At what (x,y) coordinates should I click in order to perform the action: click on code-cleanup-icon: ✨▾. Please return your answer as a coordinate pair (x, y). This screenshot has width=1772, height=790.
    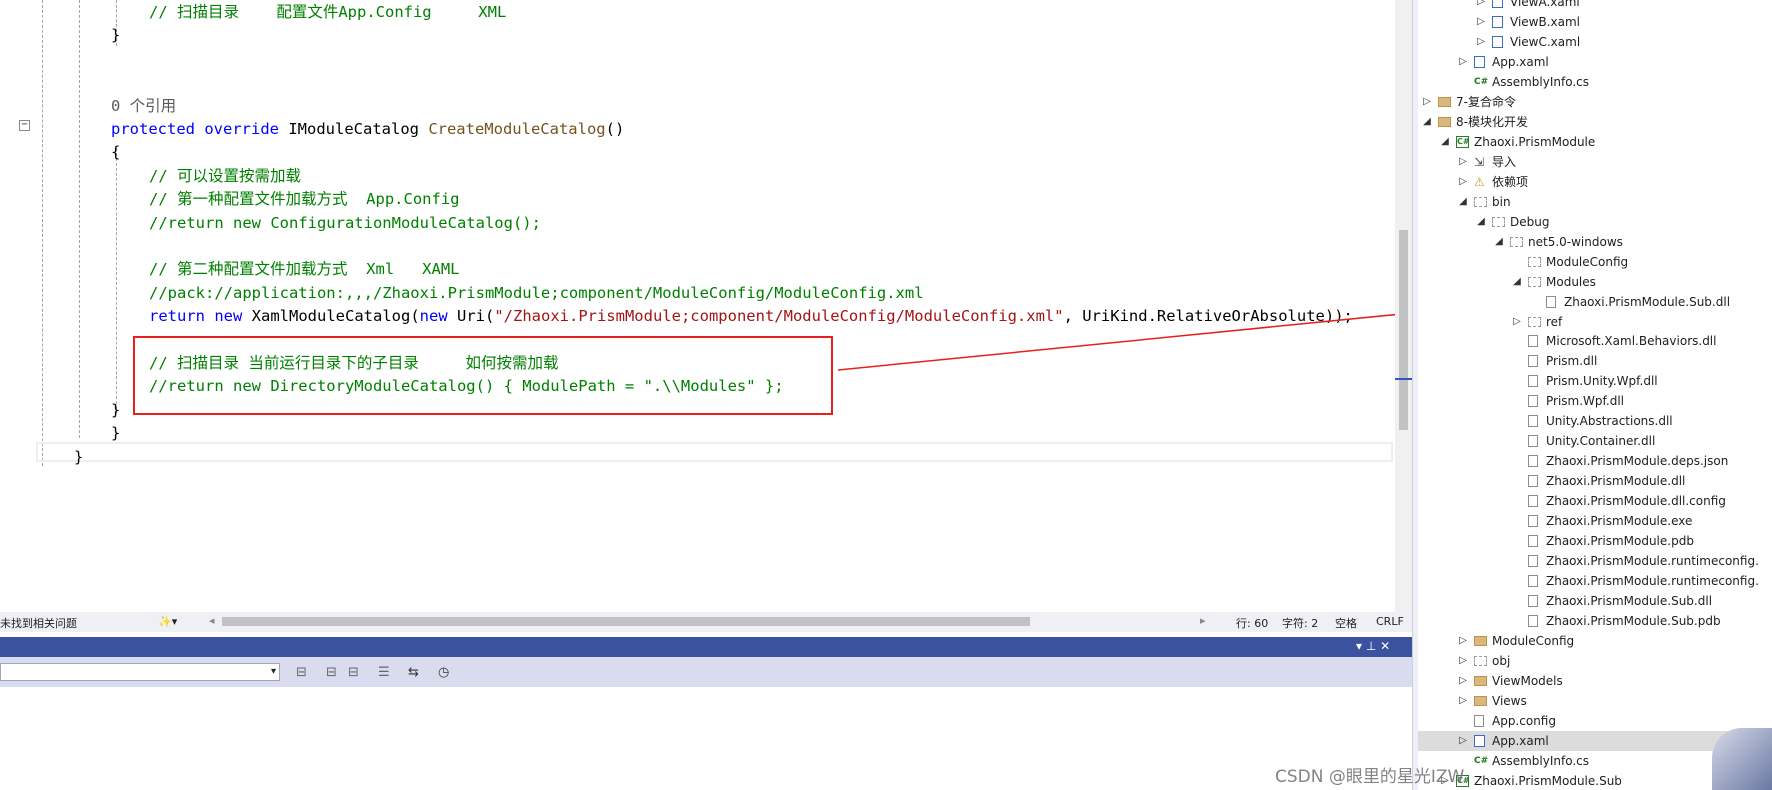
    Looking at the image, I should click on (167, 621).